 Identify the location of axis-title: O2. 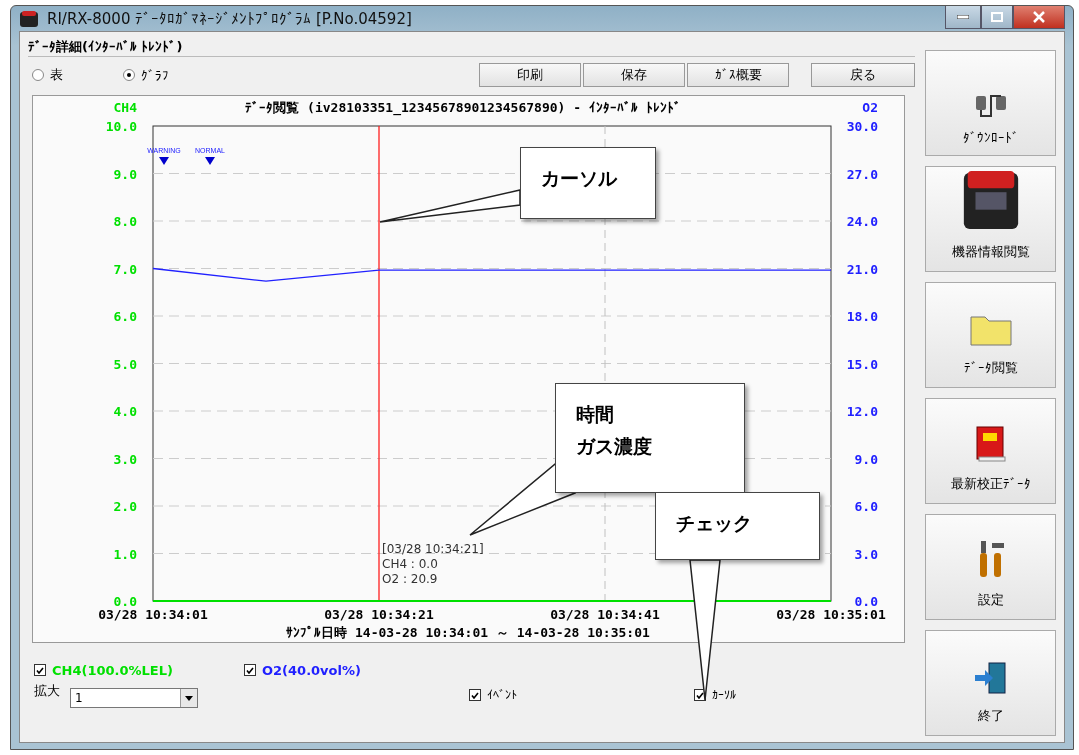
(870, 107).